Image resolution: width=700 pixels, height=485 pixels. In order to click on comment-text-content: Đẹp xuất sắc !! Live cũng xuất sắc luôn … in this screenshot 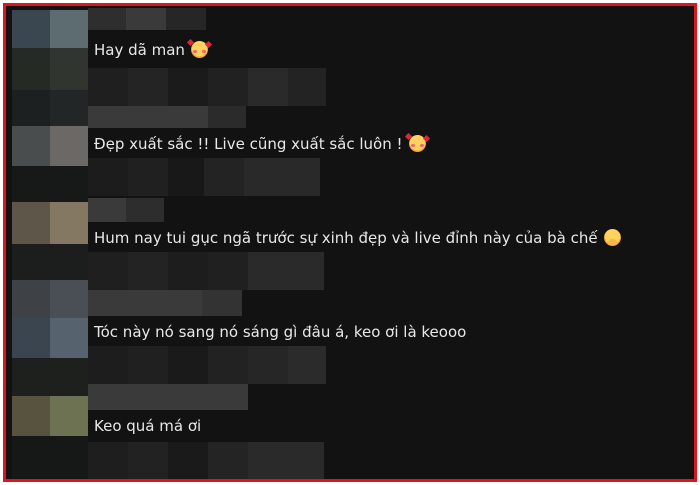, I will do `click(248, 144)`.